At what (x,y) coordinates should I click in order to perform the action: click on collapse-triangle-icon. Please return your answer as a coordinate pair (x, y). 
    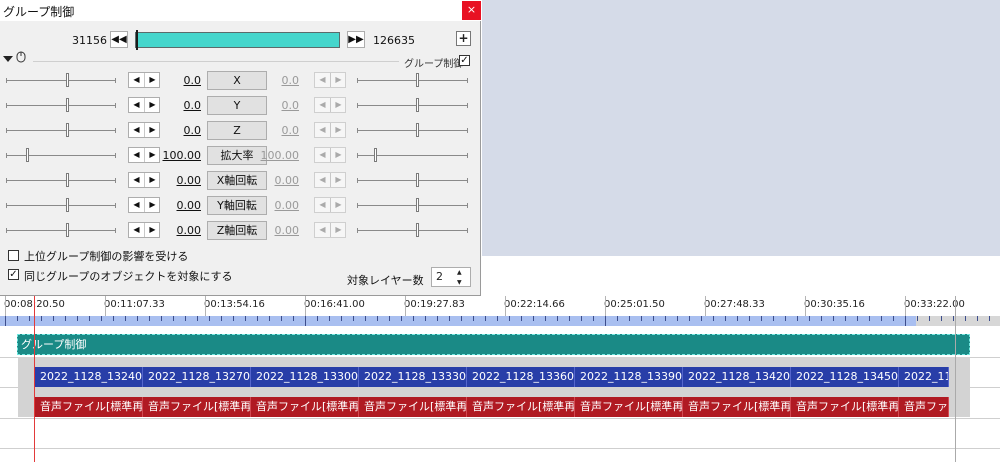
    Looking at the image, I should click on (8, 59).